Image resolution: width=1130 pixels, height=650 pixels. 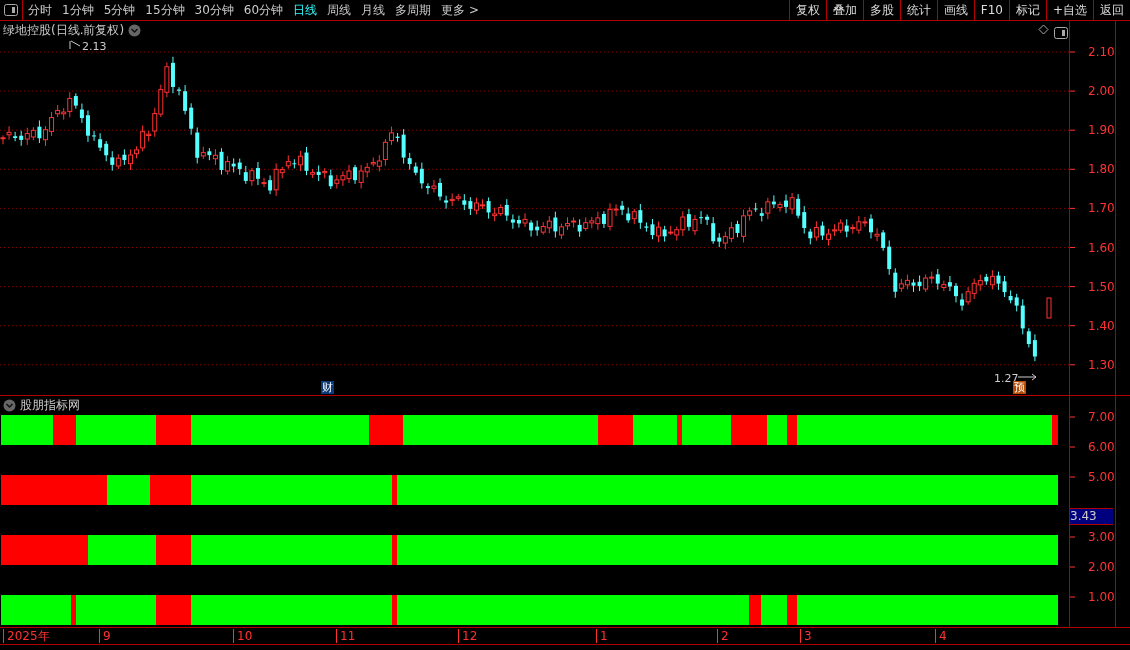 I want to click on price-axis-label: 1.40, so click(x=1101, y=325).